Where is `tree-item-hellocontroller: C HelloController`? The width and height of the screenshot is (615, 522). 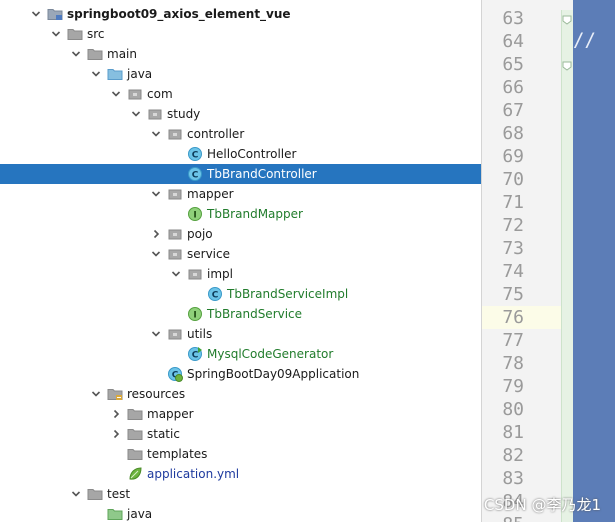 tree-item-hellocontroller: C HelloController is located at coordinates (240, 154).